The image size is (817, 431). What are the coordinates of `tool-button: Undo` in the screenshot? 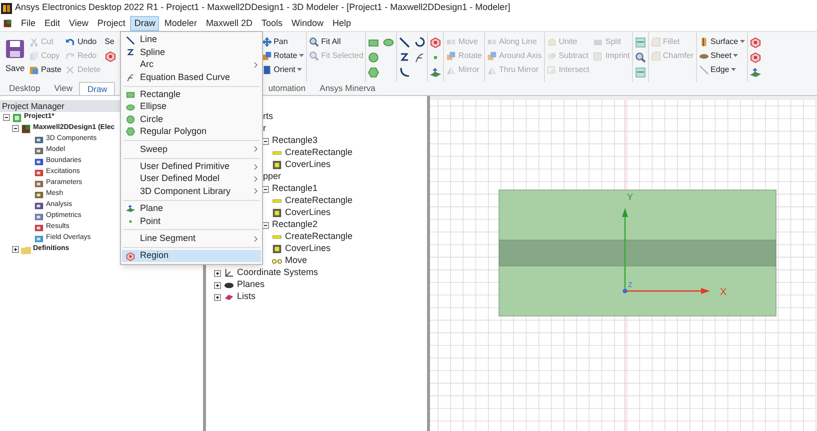 It's located at (83, 42).